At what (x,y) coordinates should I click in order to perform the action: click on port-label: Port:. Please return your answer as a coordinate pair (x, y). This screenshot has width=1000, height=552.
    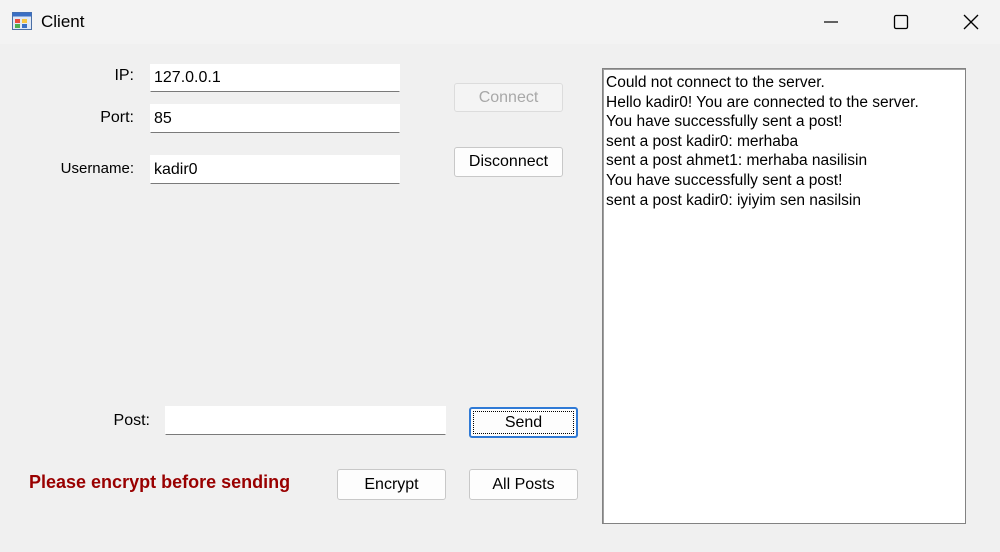
    Looking at the image, I should click on (117, 117).